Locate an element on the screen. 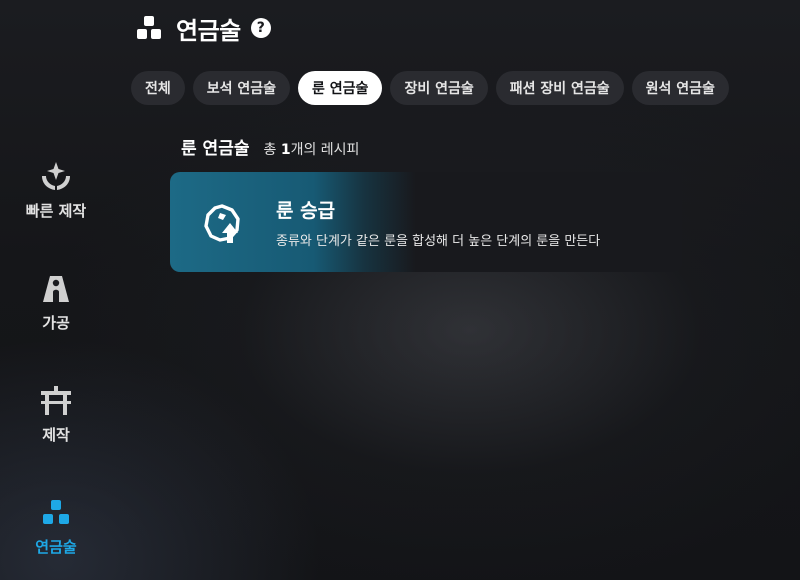  nav-item-processing: 가공 is located at coordinates (56, 302).